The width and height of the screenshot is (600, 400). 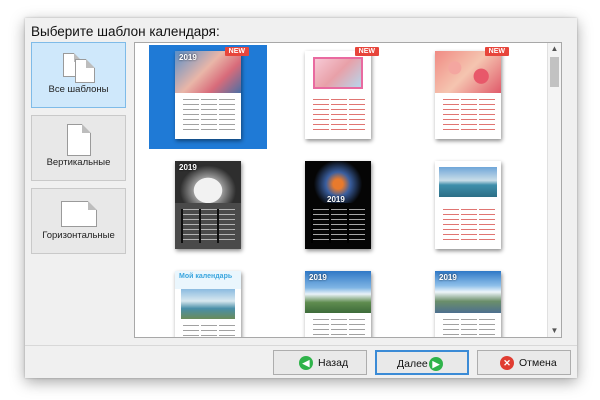 What do you see at coordinates (306, 363) in the screenshot?
I see `arrow-left-icon: ◀` at bounding box center [306, 363].